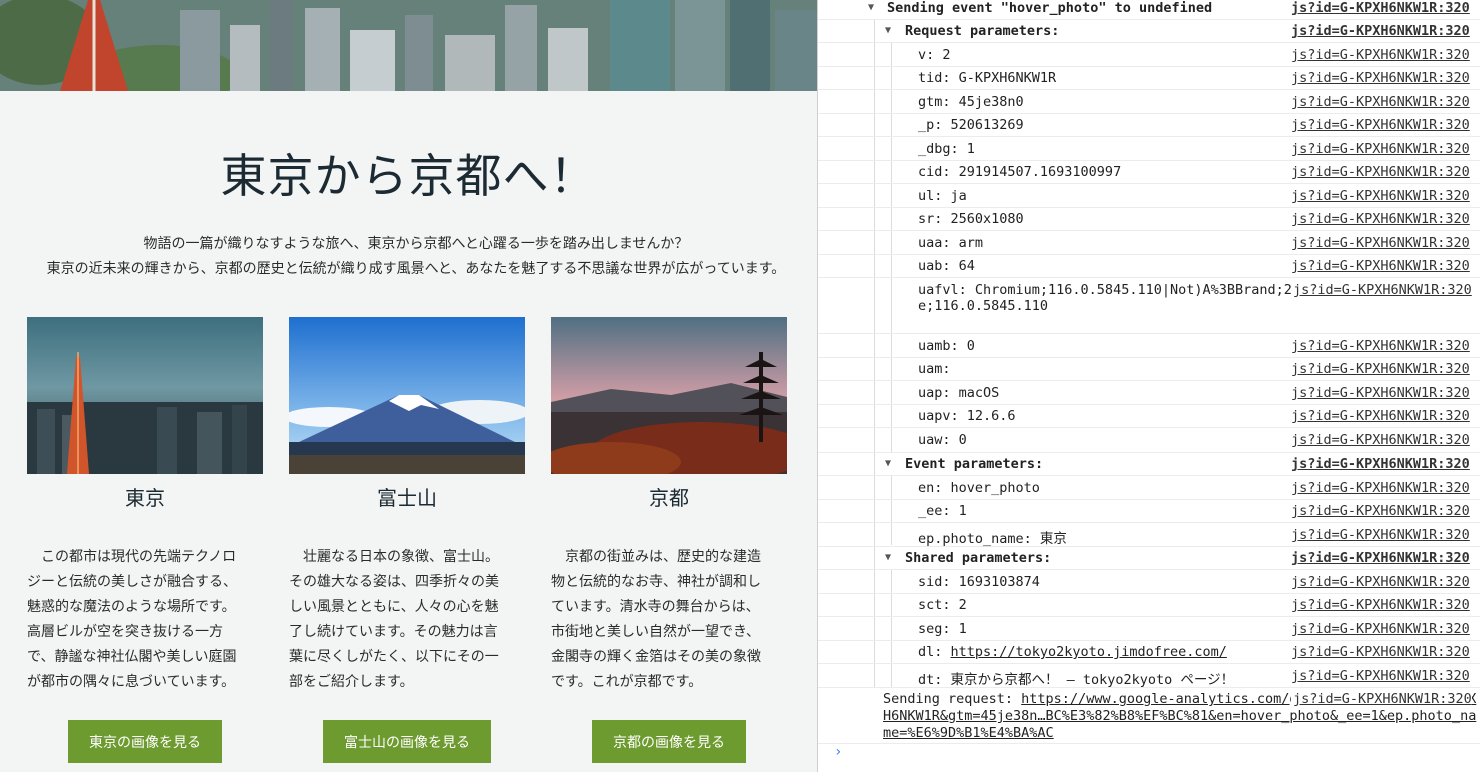 The image size is (1480, 772). What do you see at coordinates (1149, 55) in the screenshot?
I see `param-row: v: 2 js?id=G-KPXH6NKW1R:320` at bounding box center [1149, 55].